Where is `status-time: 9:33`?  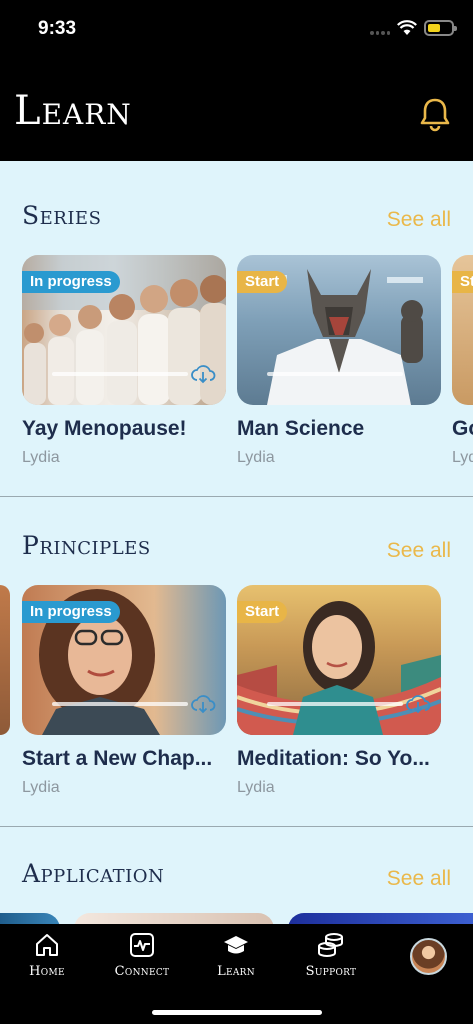 status-time: 9:33 is located at coordinates (57, 28).